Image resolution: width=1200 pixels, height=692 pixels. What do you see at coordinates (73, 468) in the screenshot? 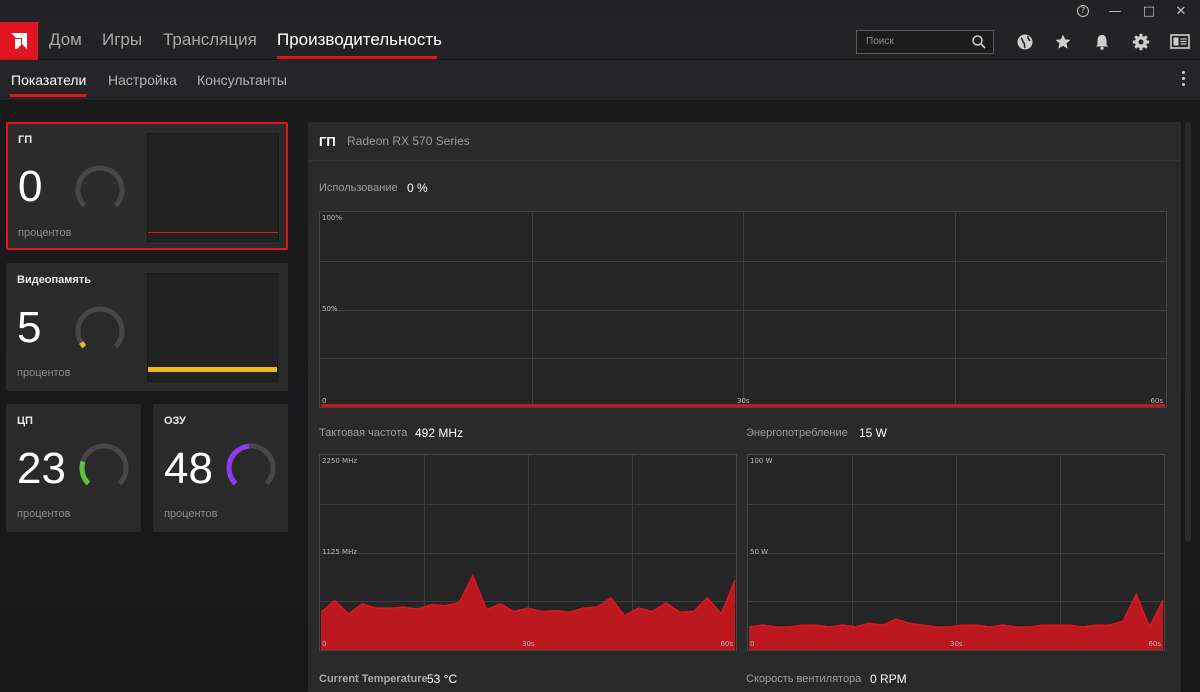
I see `cpu-card: ЦП 23 процентов` at bounding box center [73, 468].